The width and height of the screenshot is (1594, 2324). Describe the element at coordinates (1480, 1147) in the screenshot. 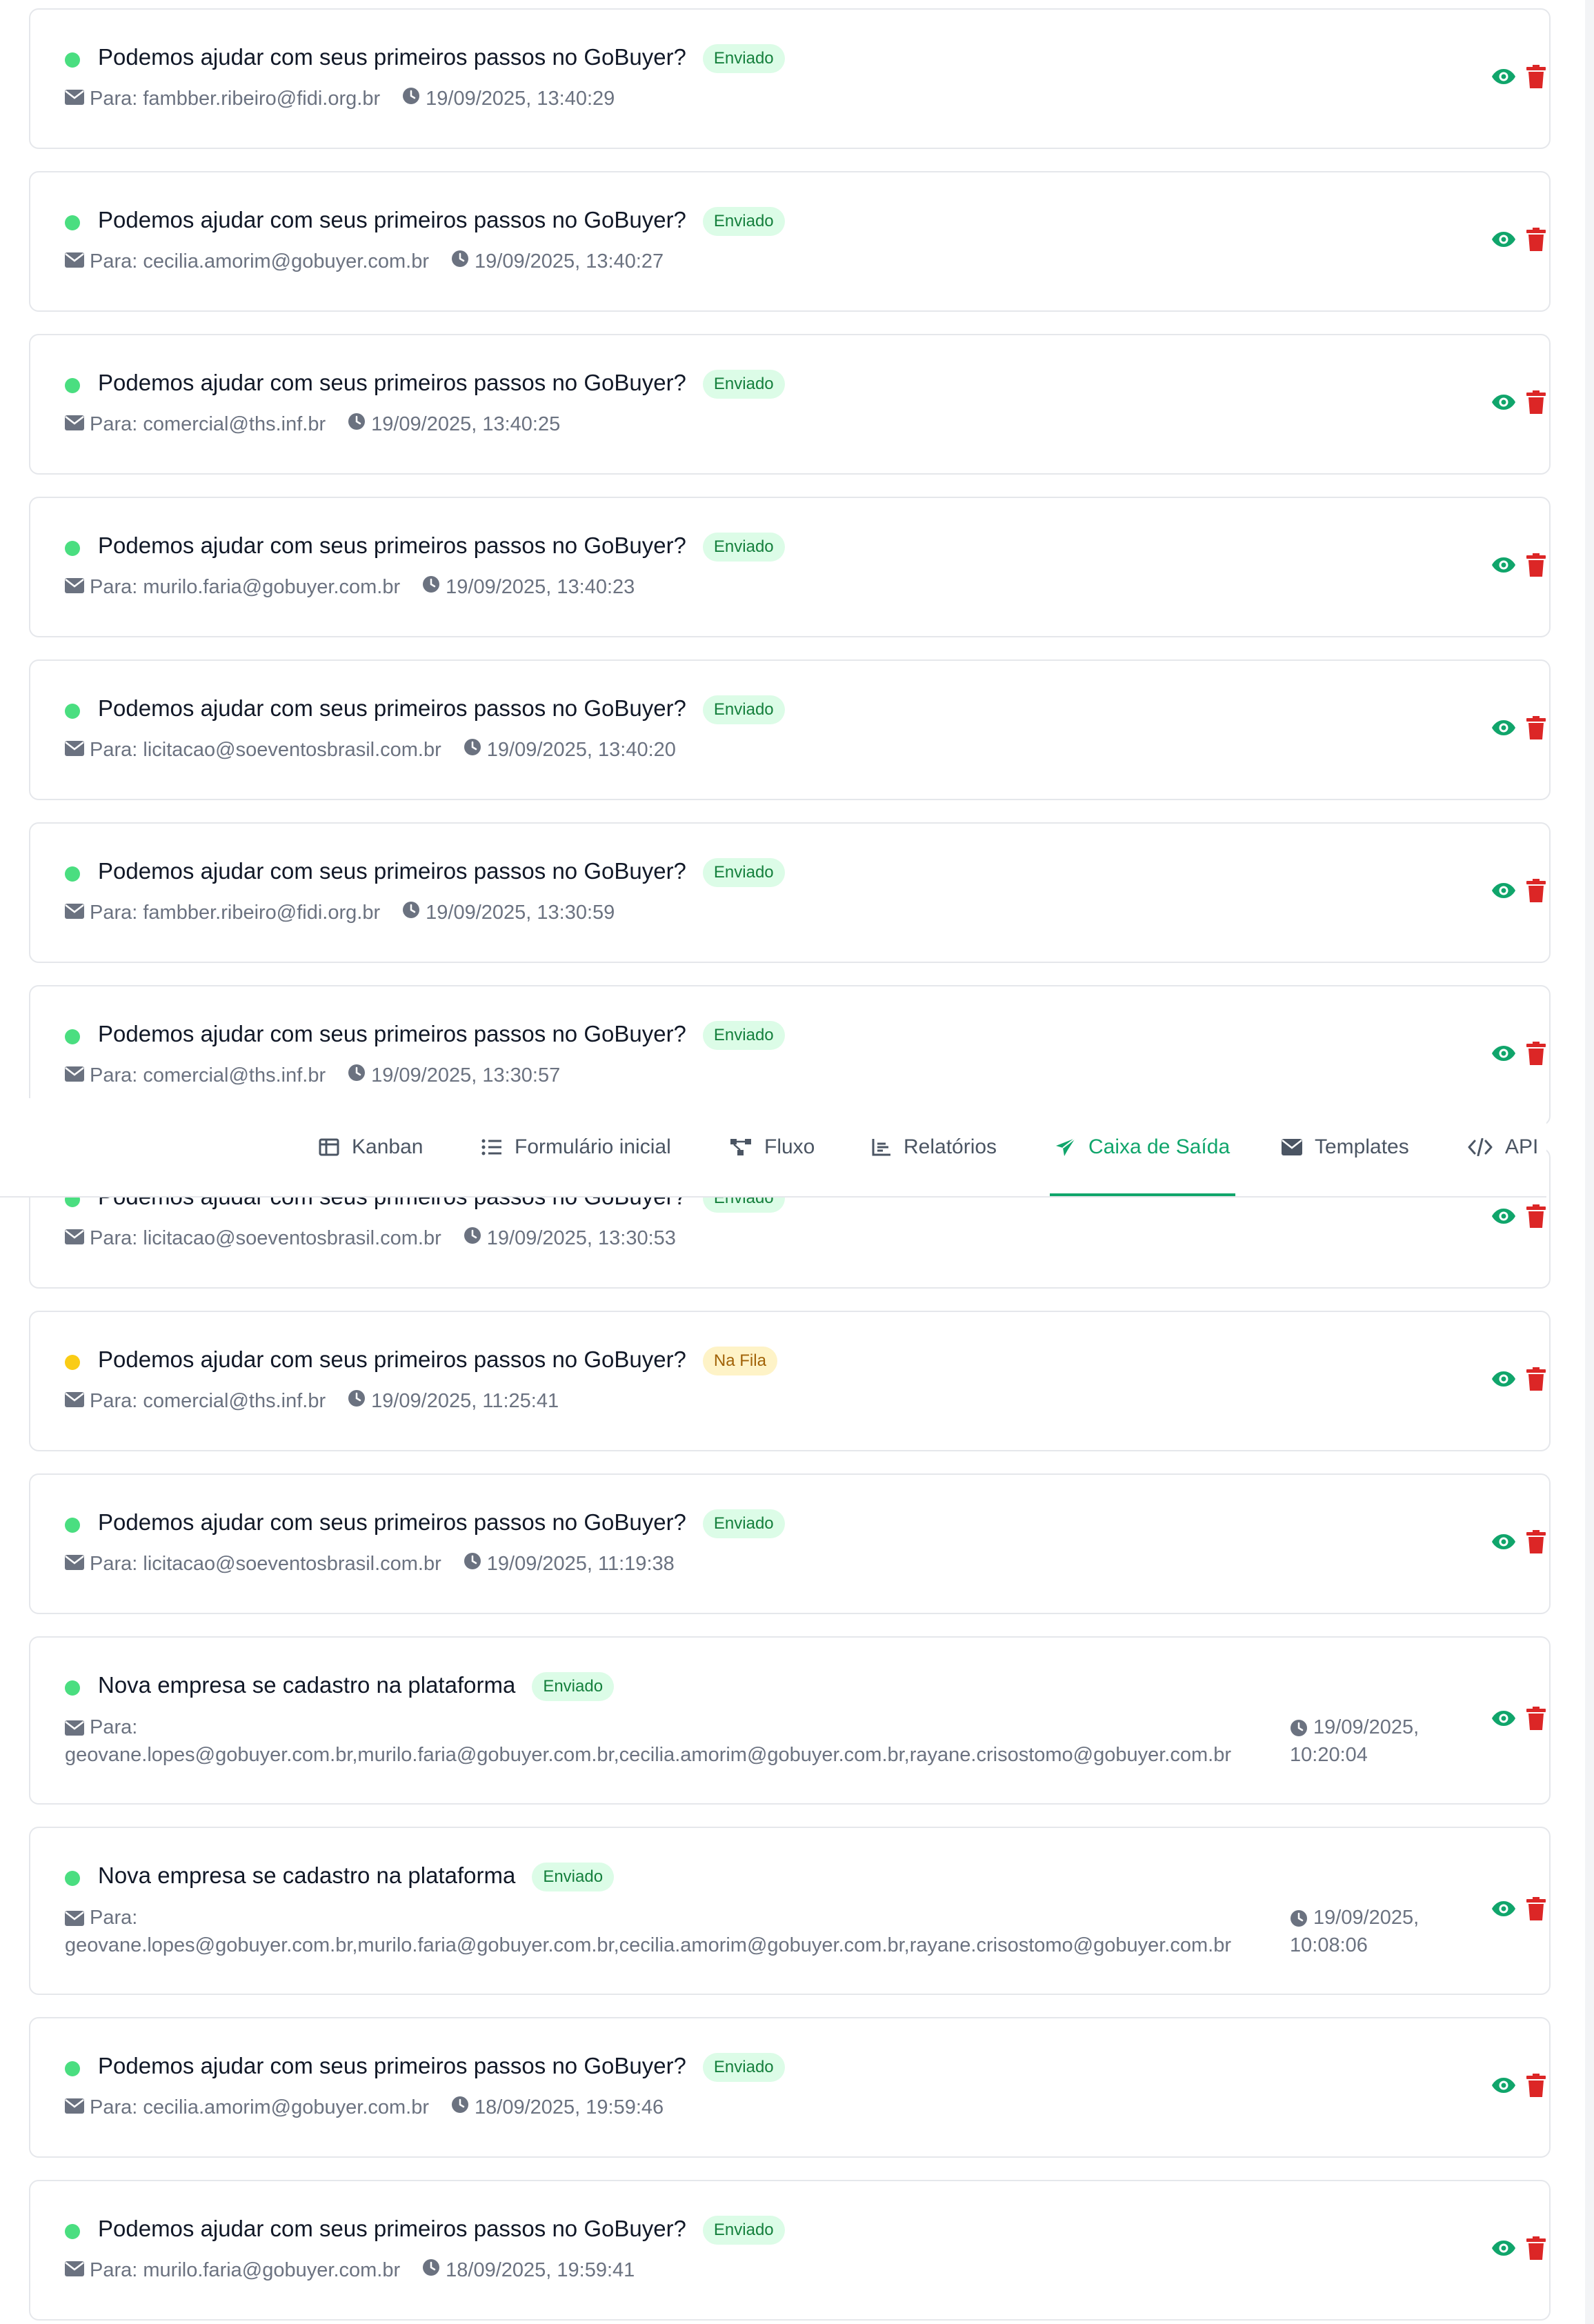

I see `code-icon` at that location.